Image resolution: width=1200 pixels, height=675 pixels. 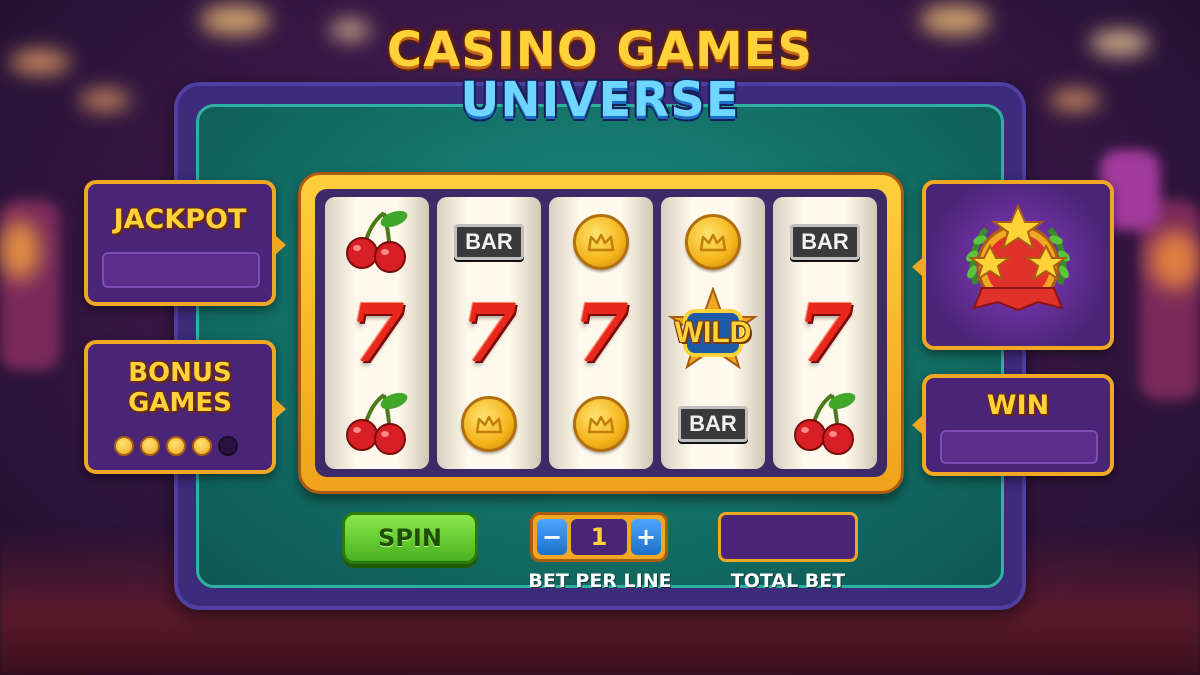 What do you see at coordinates (180, 403) in the screenshot?
I see `bonus-label-line-2: GAMES` at bounding box center [180, 403].